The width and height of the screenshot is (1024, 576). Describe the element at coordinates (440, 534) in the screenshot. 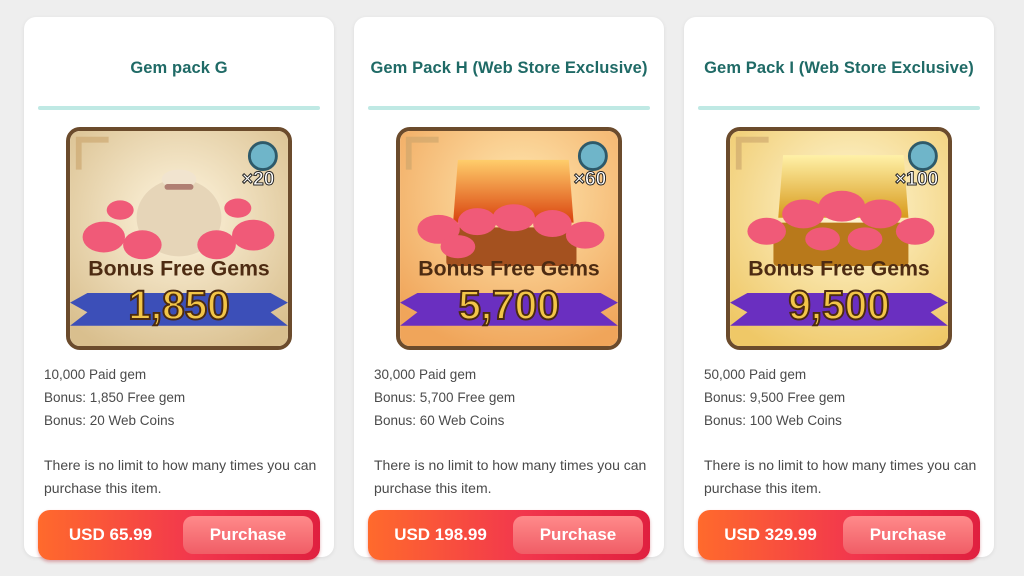

I see `price-label: USD 198.99` at that location.